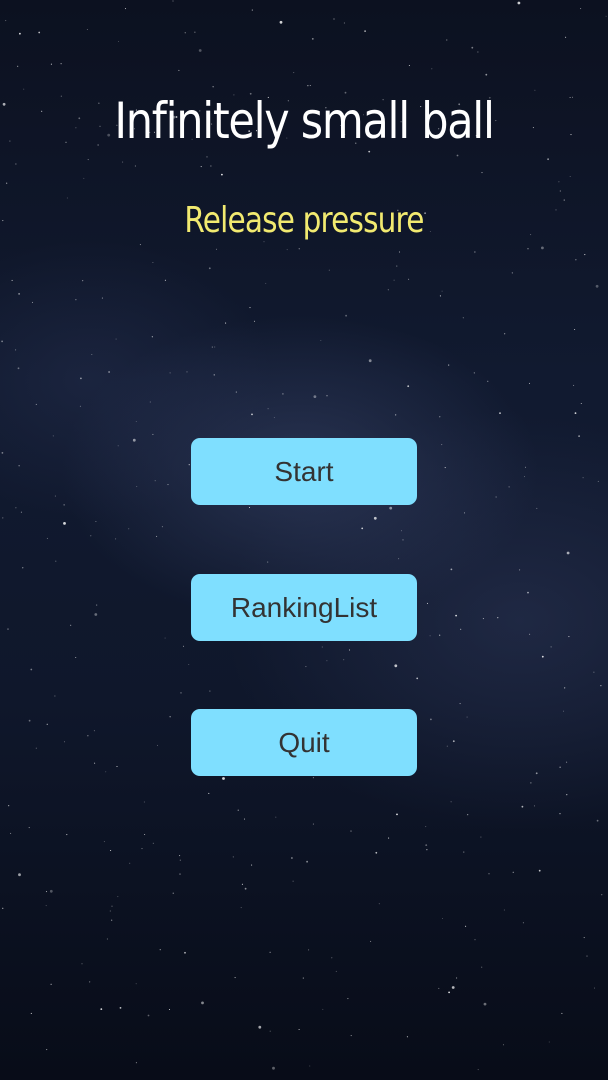 The width and height of the screenshot is (608, 1080). I want to click on game-subtitle: Release pressure, so click(304, 220).